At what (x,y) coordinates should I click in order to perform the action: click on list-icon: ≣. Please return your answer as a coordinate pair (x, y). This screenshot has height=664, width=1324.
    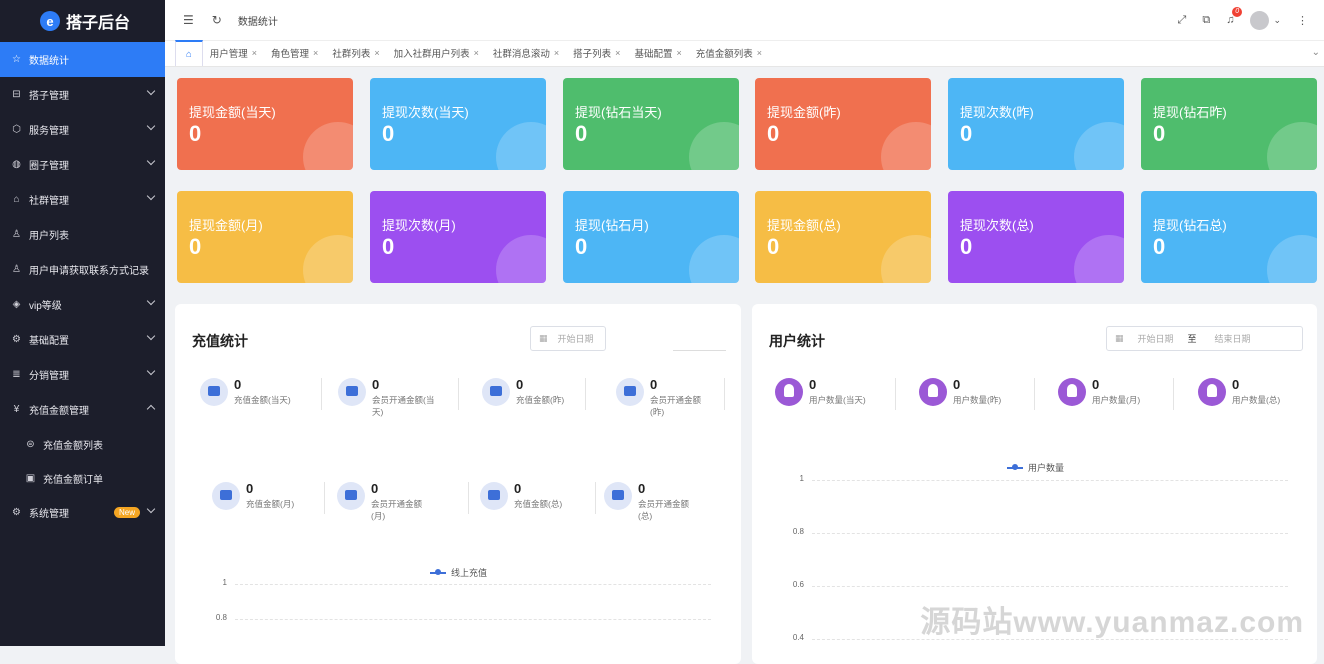
    Looking at the image, I should click on (16, 374).